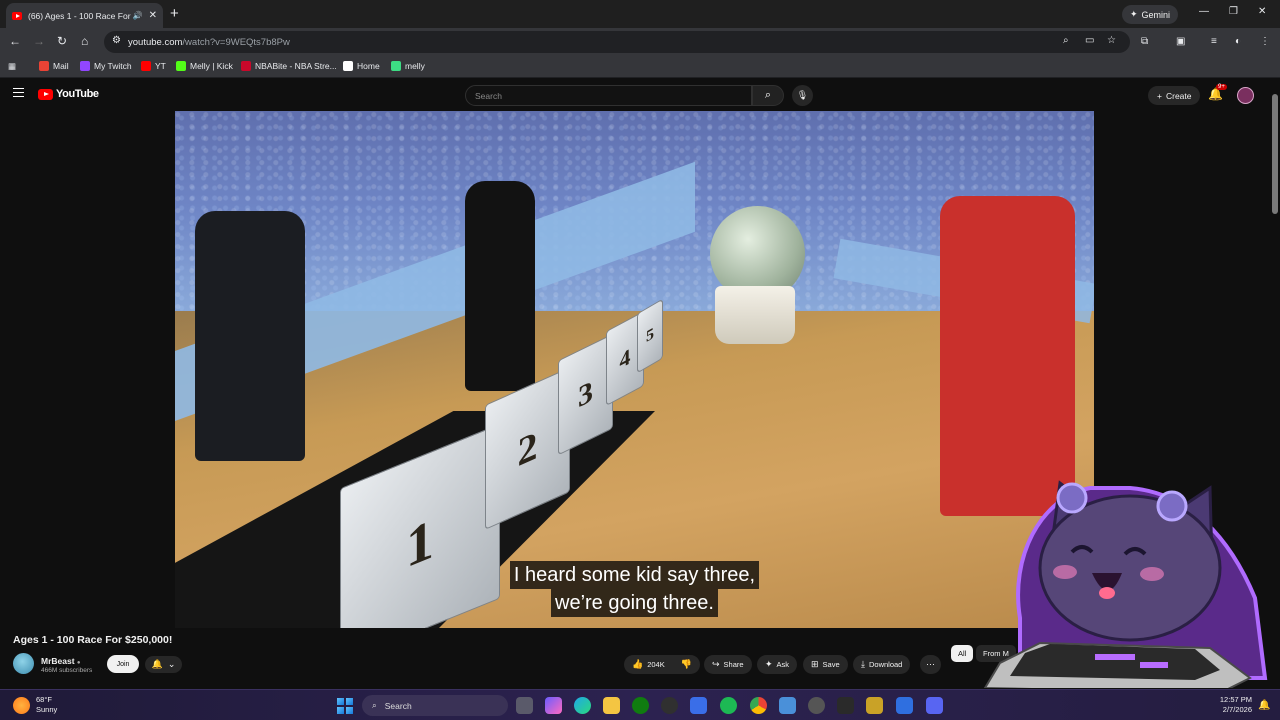 The width and height of the screenshot is (1280, 720). What do you see at coordinates (1204, 11) in the screenshot?
I see `minimize-window-icon: —` at bounding box center [1204, 11].